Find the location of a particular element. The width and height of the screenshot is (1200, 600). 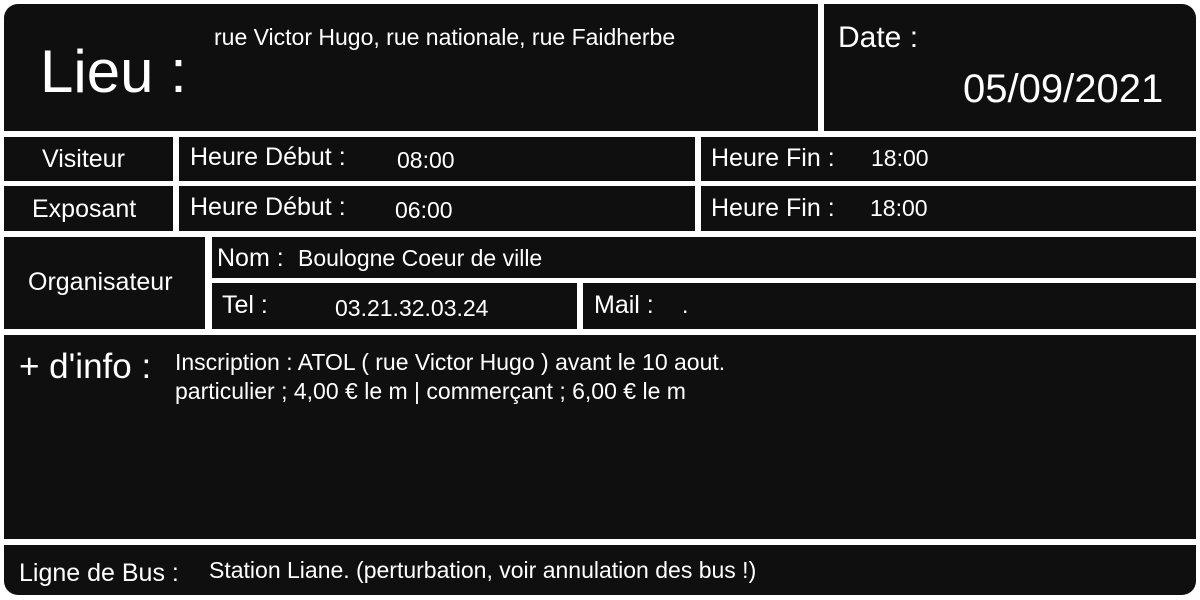

organisateur-nom-label: Nom : is located at coordinates (250, 258).